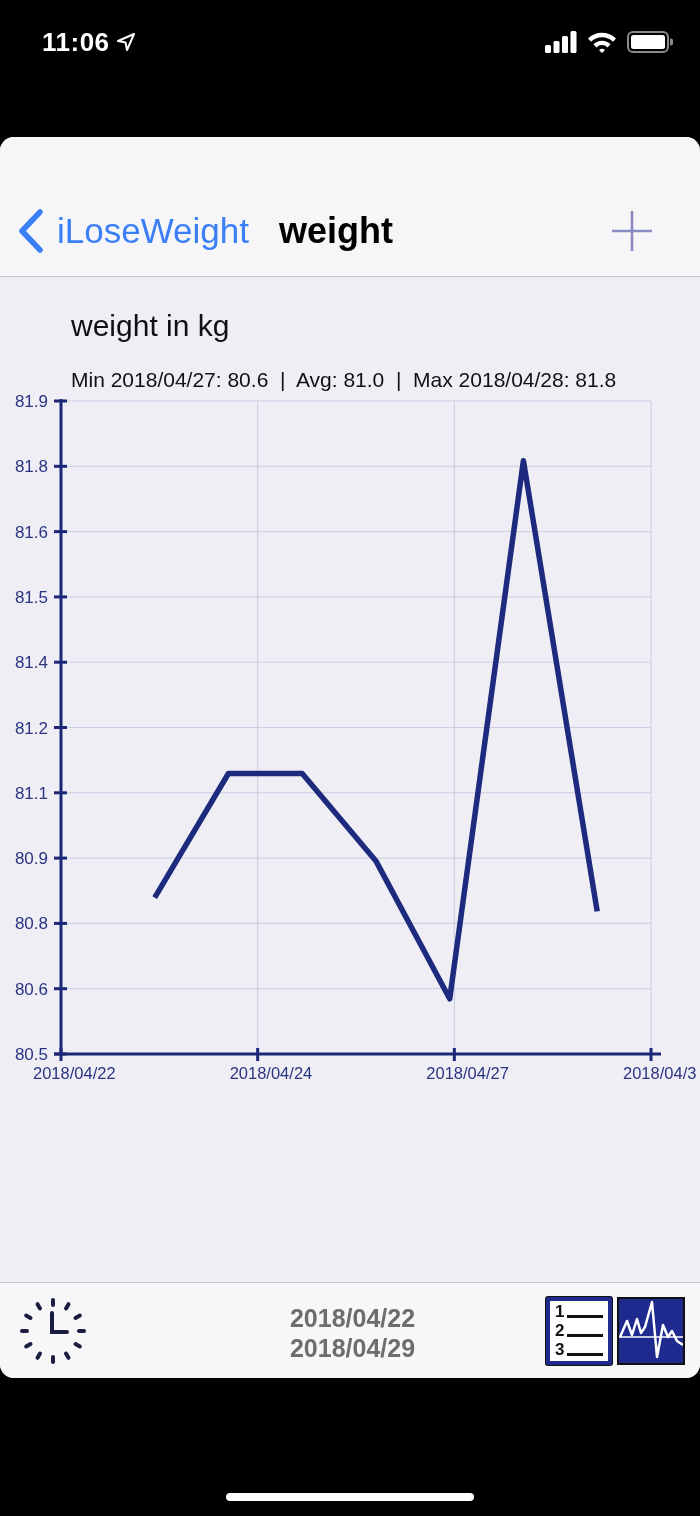 The height and width of the screenshot is (1516, 700). I want to click on y-axis-label: 80.6, so click(31, 989).